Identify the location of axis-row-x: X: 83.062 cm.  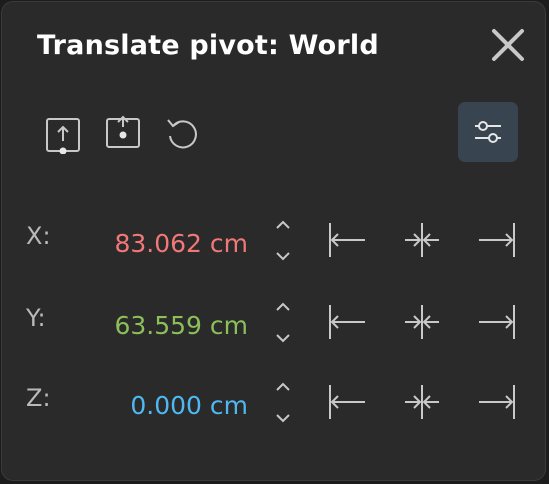
(274, 239).